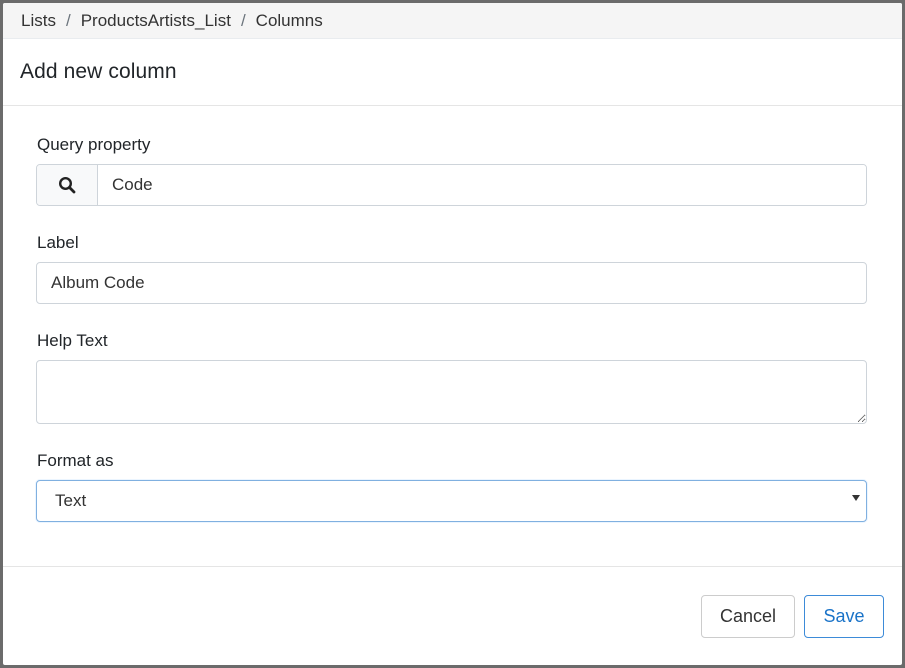  I want to click on breadcrumb-item-columns: Columns, so click(289, 20).